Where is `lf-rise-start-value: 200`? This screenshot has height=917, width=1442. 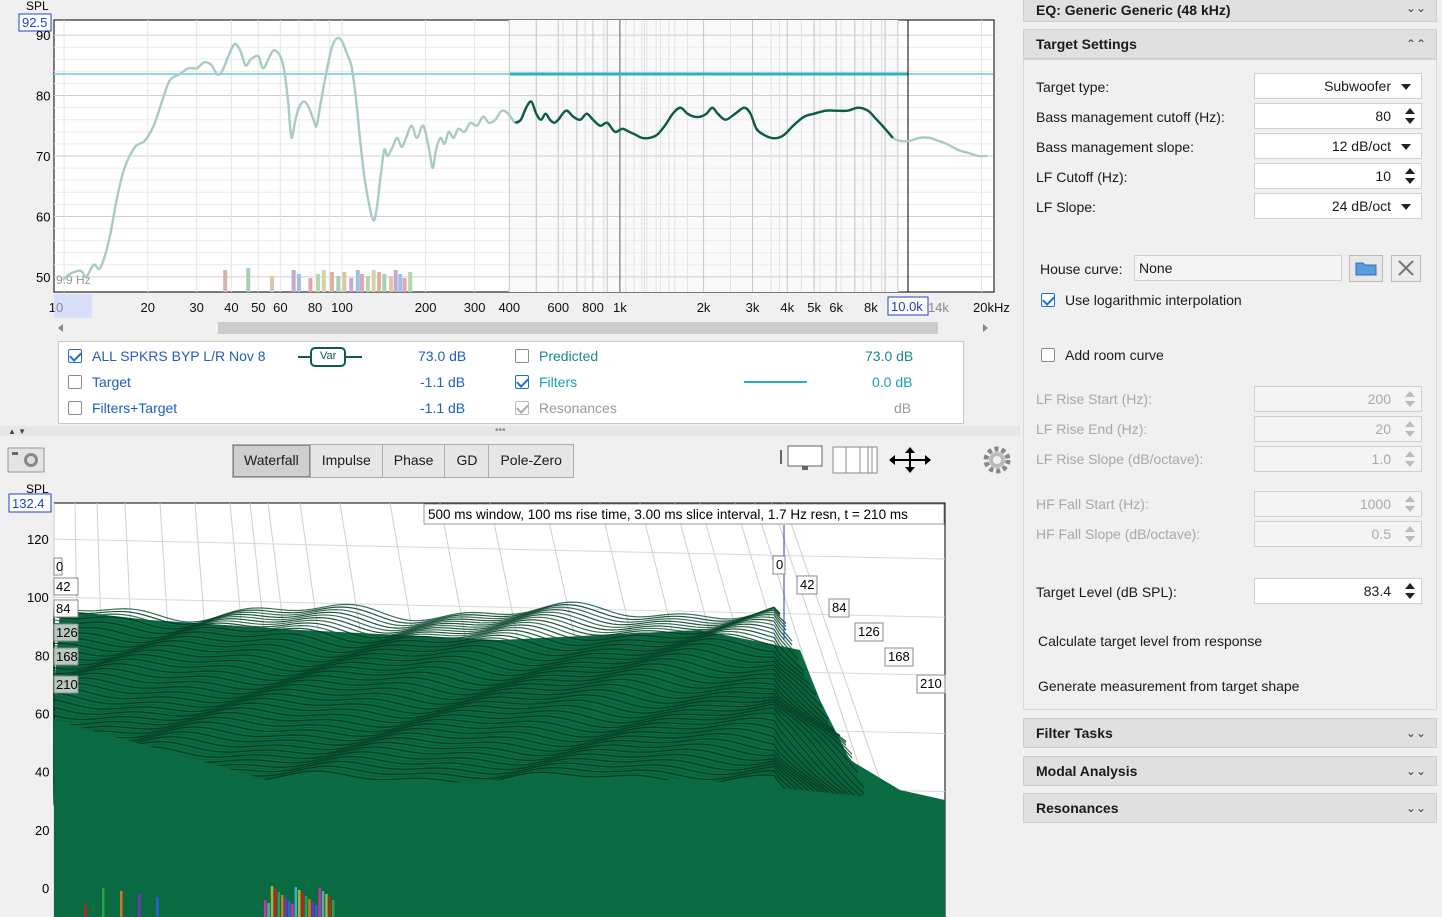
lf-rise-start-value: 200 is located at coordinates (1379, 399).